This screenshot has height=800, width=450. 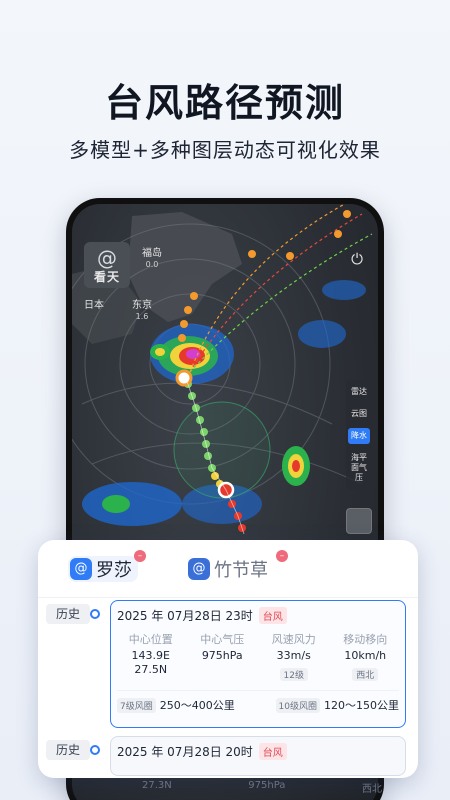 What do you see at coordinates (224, 103) in the screenshot?
I see `headline: 台风路径预测` at bounding box center [224, 103].